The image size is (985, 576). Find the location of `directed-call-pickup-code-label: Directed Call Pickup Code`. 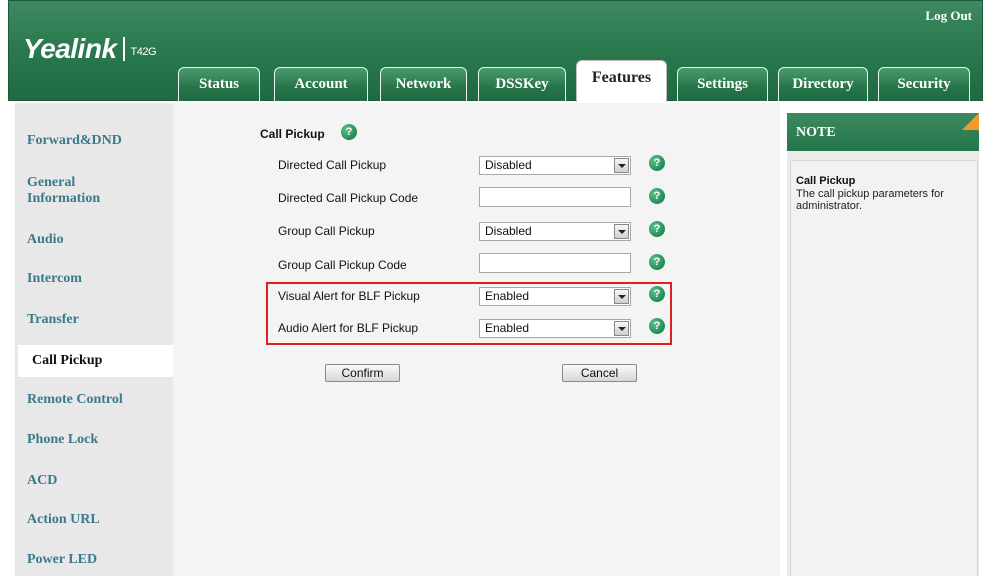

directed-call-pickup-code-label: Directed Call Pickup Code is located at coordinates (348, 198).